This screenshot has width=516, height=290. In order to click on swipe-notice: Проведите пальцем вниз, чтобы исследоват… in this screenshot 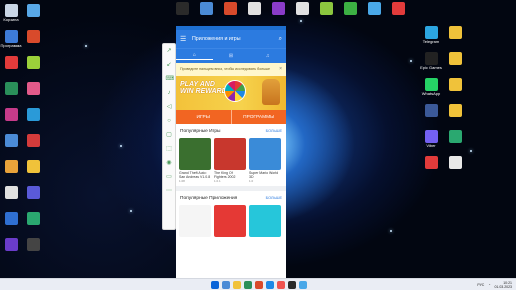, I will do `click(231, 69)`.